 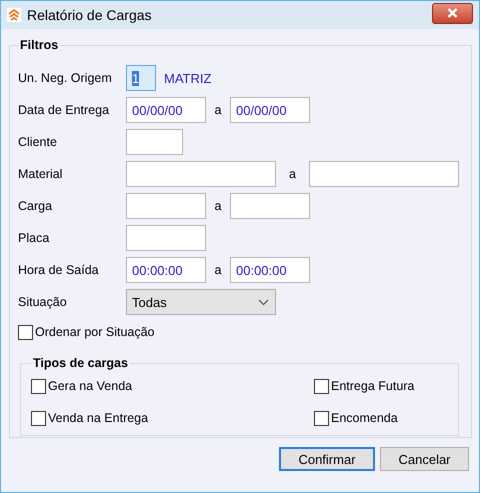 What do you see at coordinates (98, 418) in the screenshot?
I see `checkbox-label: Venda na Entrega` at bounding box center [98, 418].